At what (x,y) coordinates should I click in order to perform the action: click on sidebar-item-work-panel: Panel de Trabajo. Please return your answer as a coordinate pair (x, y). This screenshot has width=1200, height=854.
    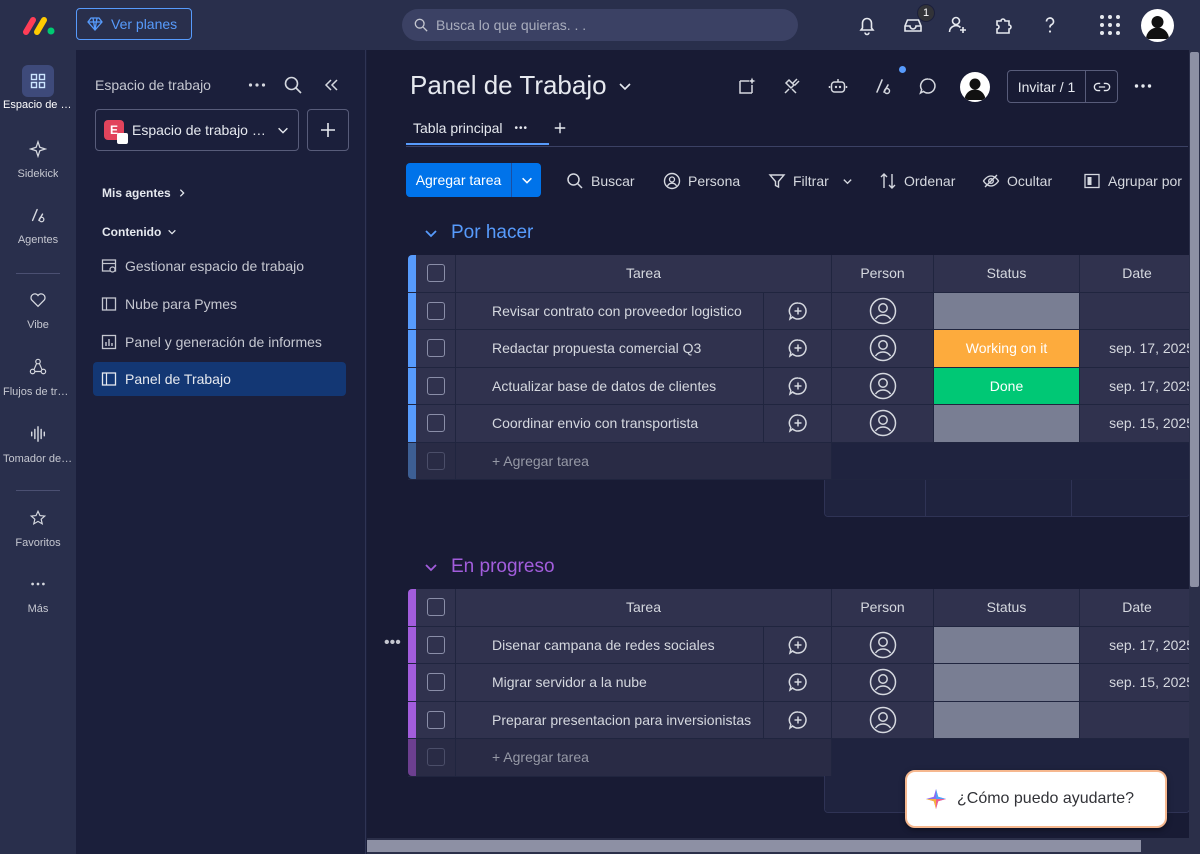
    Looking at the image, I should click on (219, 379).